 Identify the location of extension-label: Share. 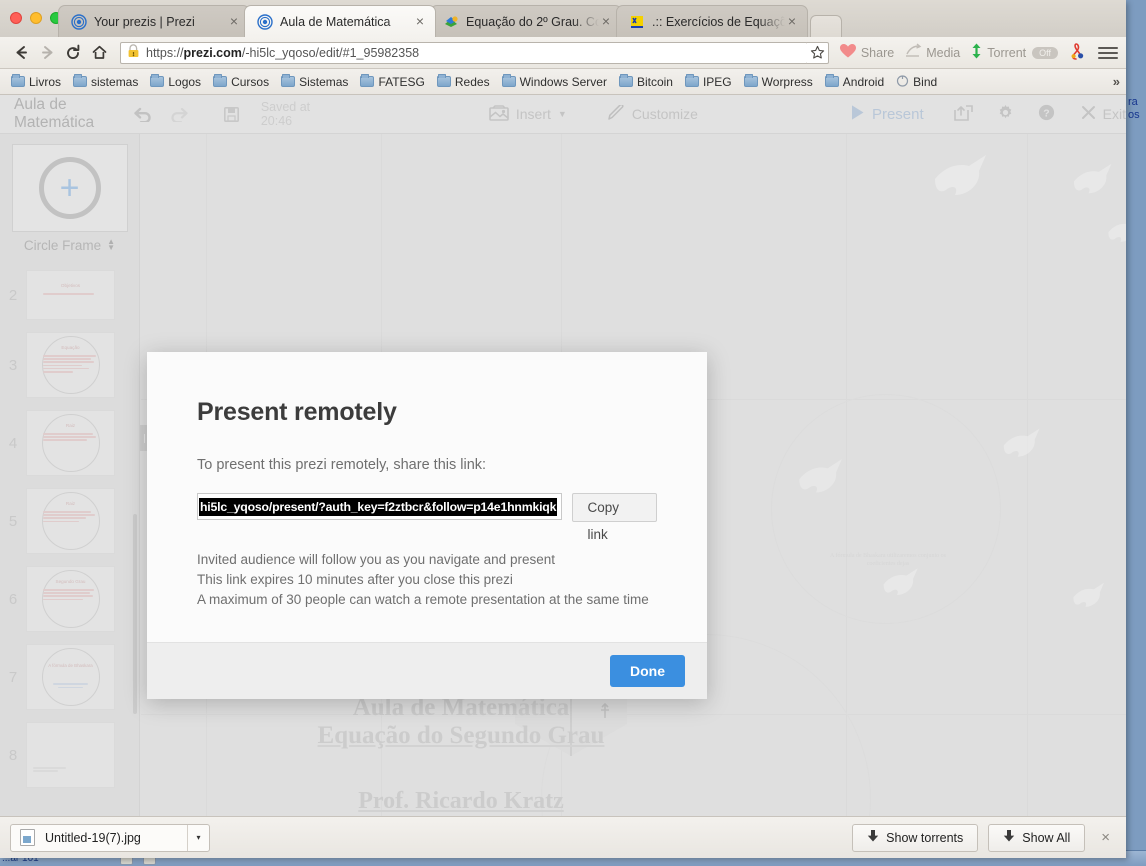
(877, 52).